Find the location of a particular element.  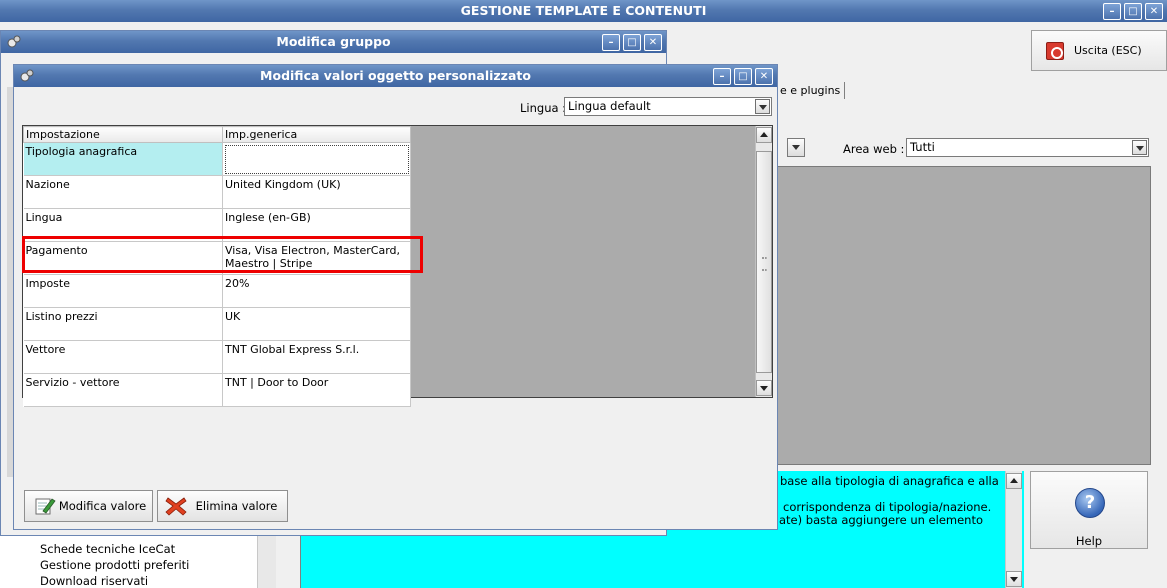

help-icon: ? is located at coordinates (1090, 503).